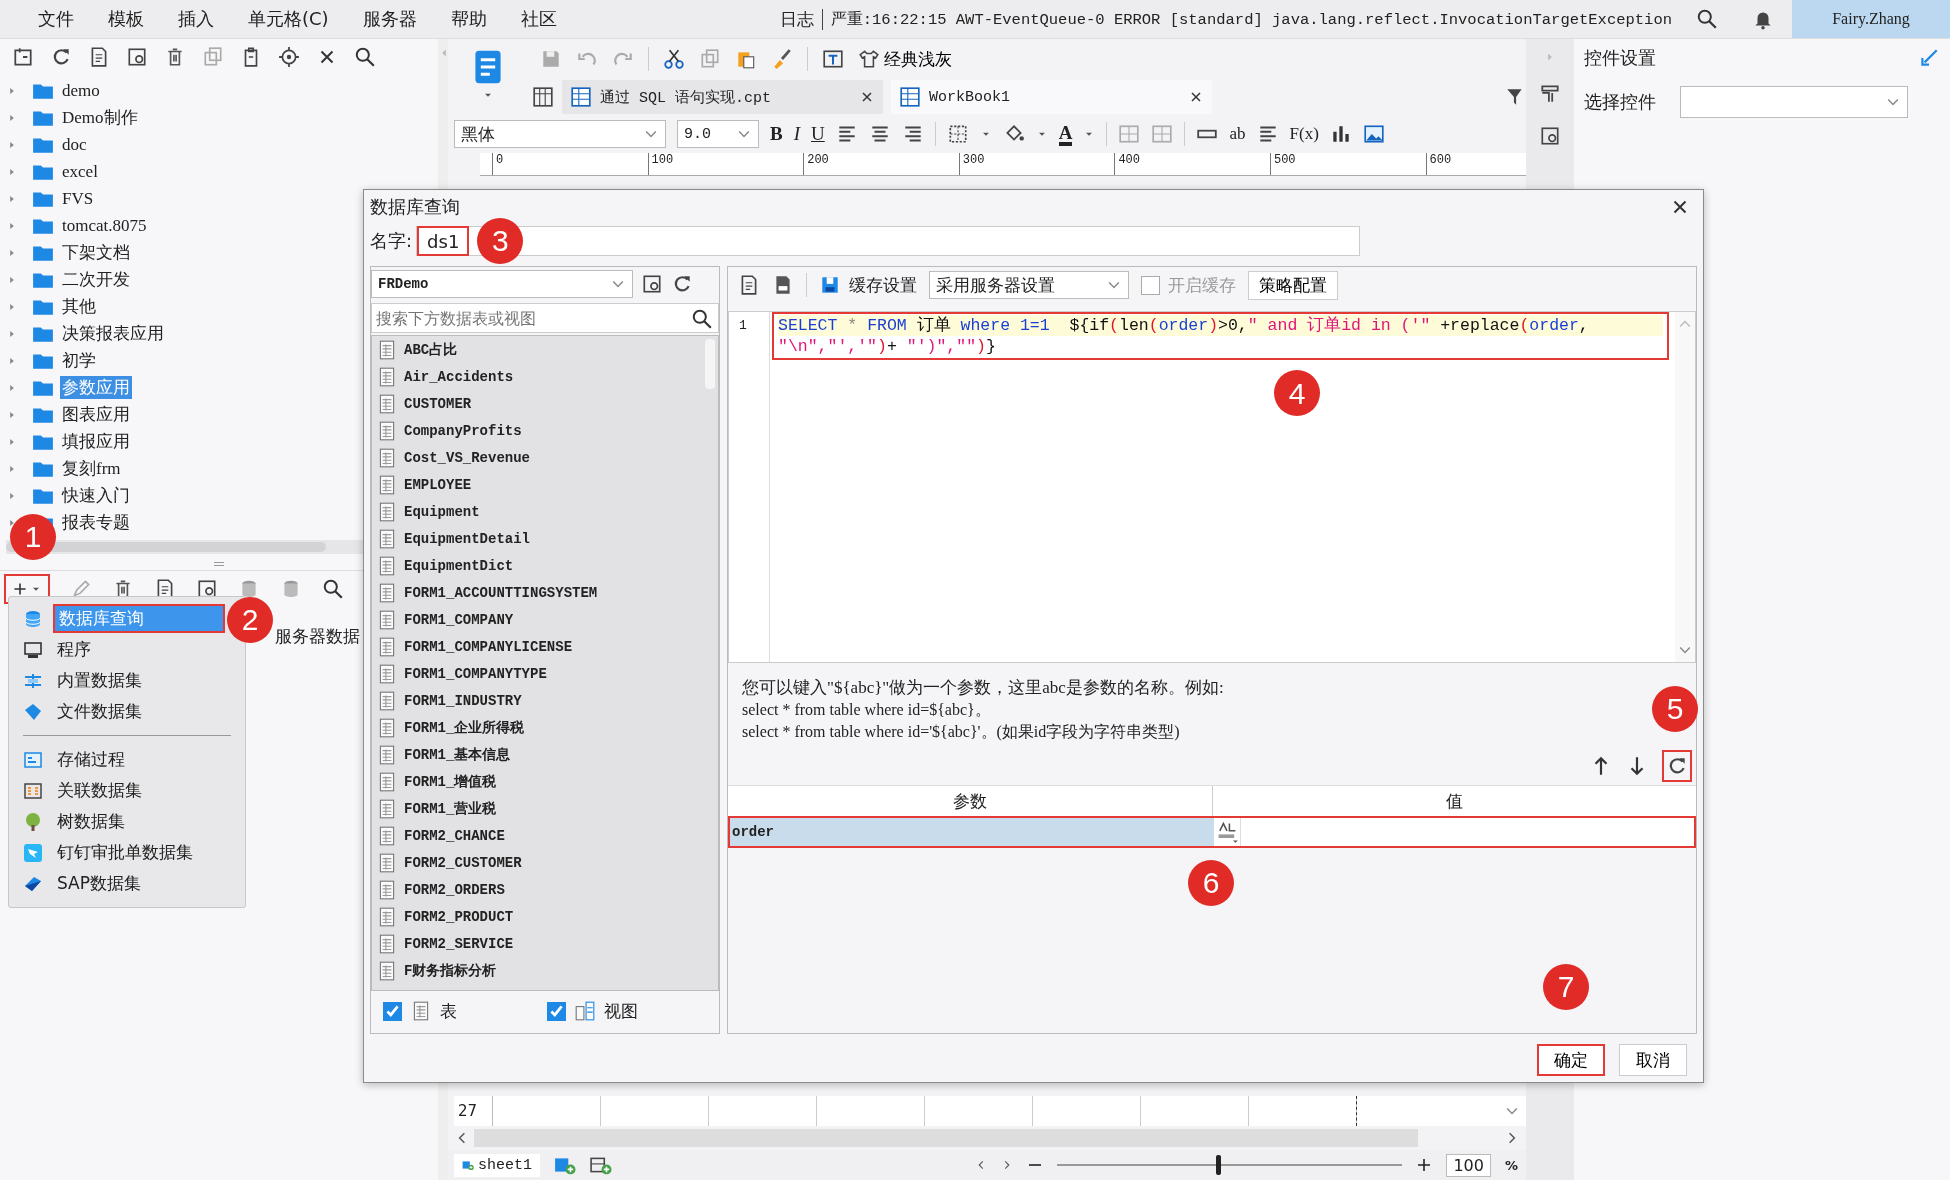 Image resolution: width=1950 pixels, height=1180 pixels. I want to click on zoom-field: 100, so click(1468, 1165).